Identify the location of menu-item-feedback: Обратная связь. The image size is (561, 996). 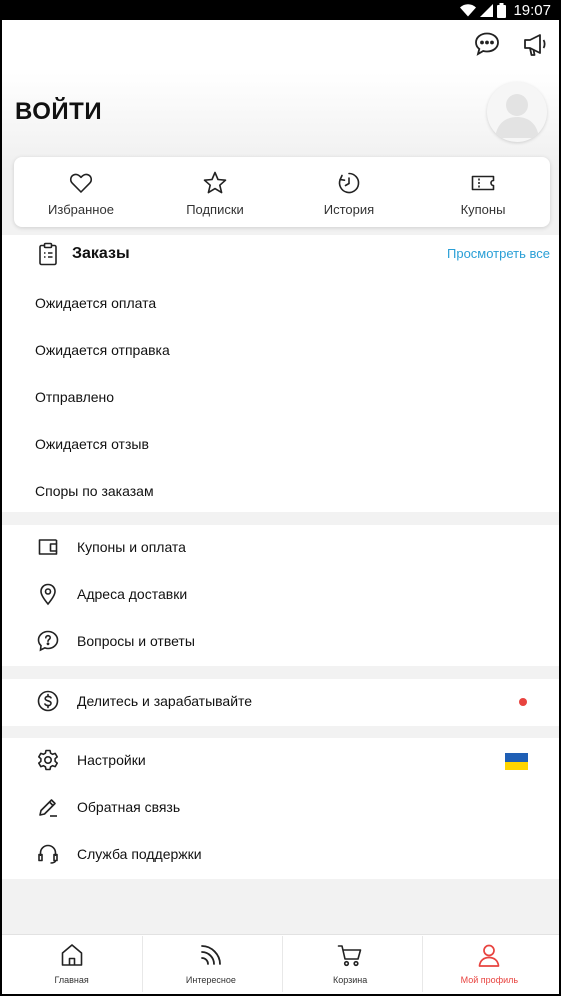
(280, 808).